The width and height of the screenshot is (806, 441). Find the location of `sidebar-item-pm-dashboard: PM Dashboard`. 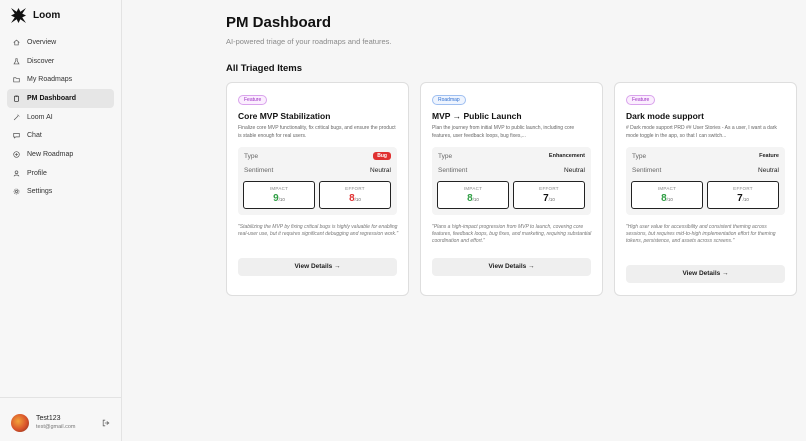

sidebar-item-pm-dashboard: PM Dashboard is located at coordinates (60, 98).